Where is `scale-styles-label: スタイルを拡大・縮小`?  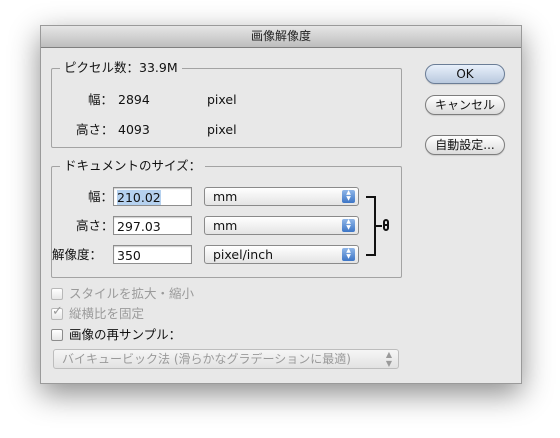
scale-styles-label: スタイルを拡大・縮小 is located at coordinates (132, 293).